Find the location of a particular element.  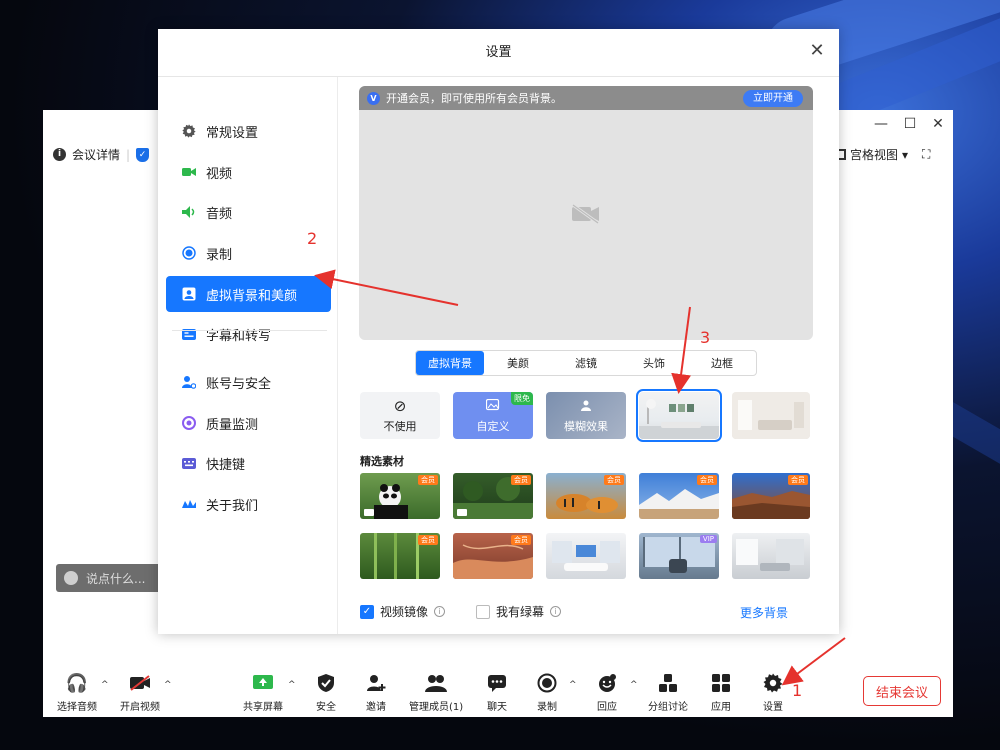

chevron-down-icon: ▾ is located at coordinates (905, 154).